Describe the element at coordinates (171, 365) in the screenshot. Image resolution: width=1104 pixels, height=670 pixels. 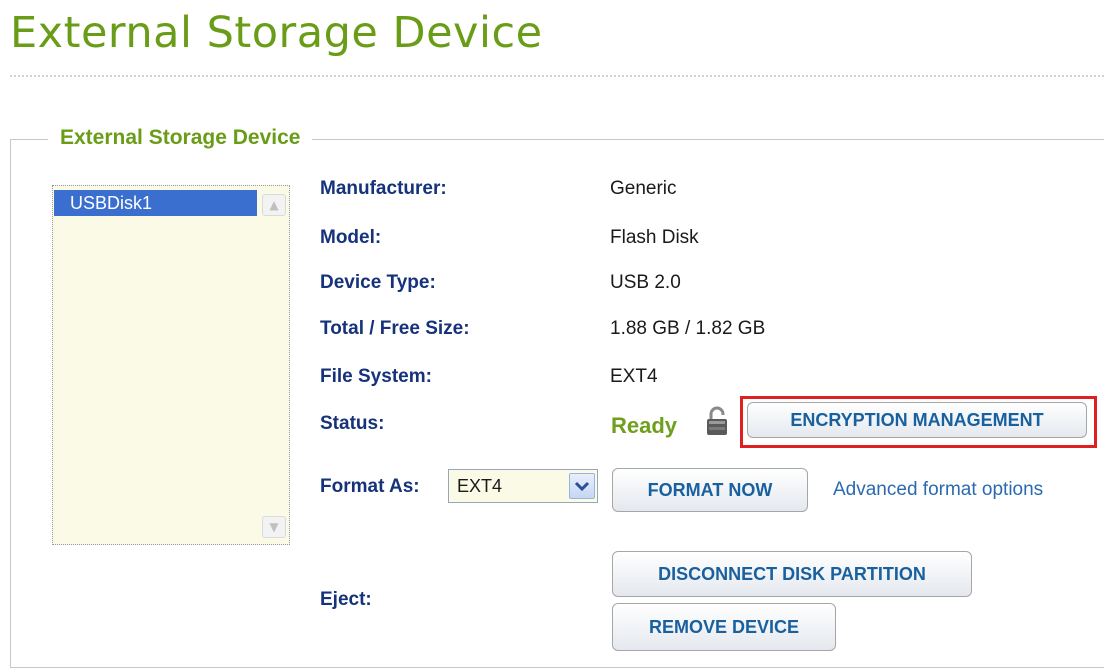
I see `device-list: USBDisk1 ▲ ▼` at that location.